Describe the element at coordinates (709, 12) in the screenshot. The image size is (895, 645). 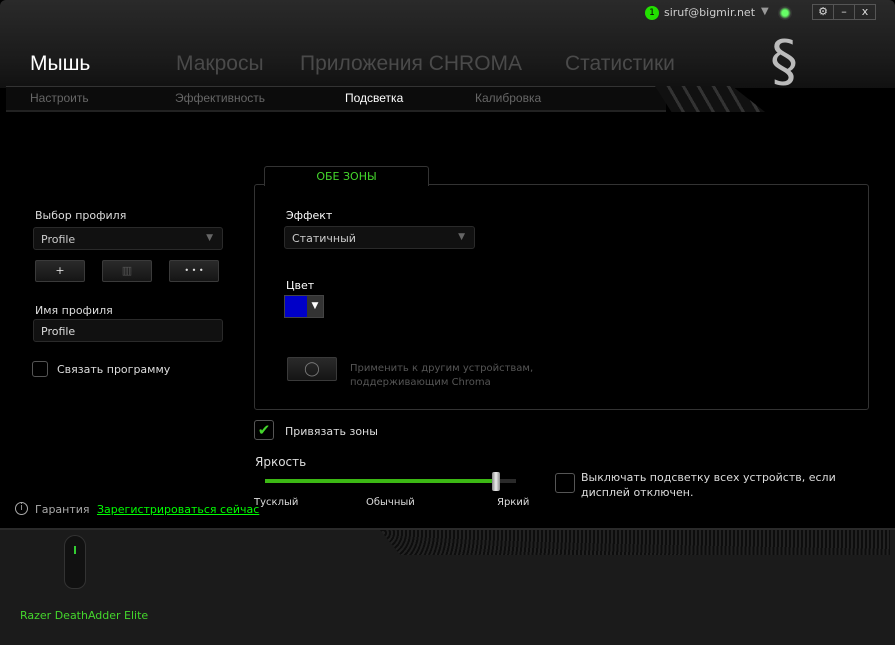
I see `account-name: siruf@bigmir.net` at that location.